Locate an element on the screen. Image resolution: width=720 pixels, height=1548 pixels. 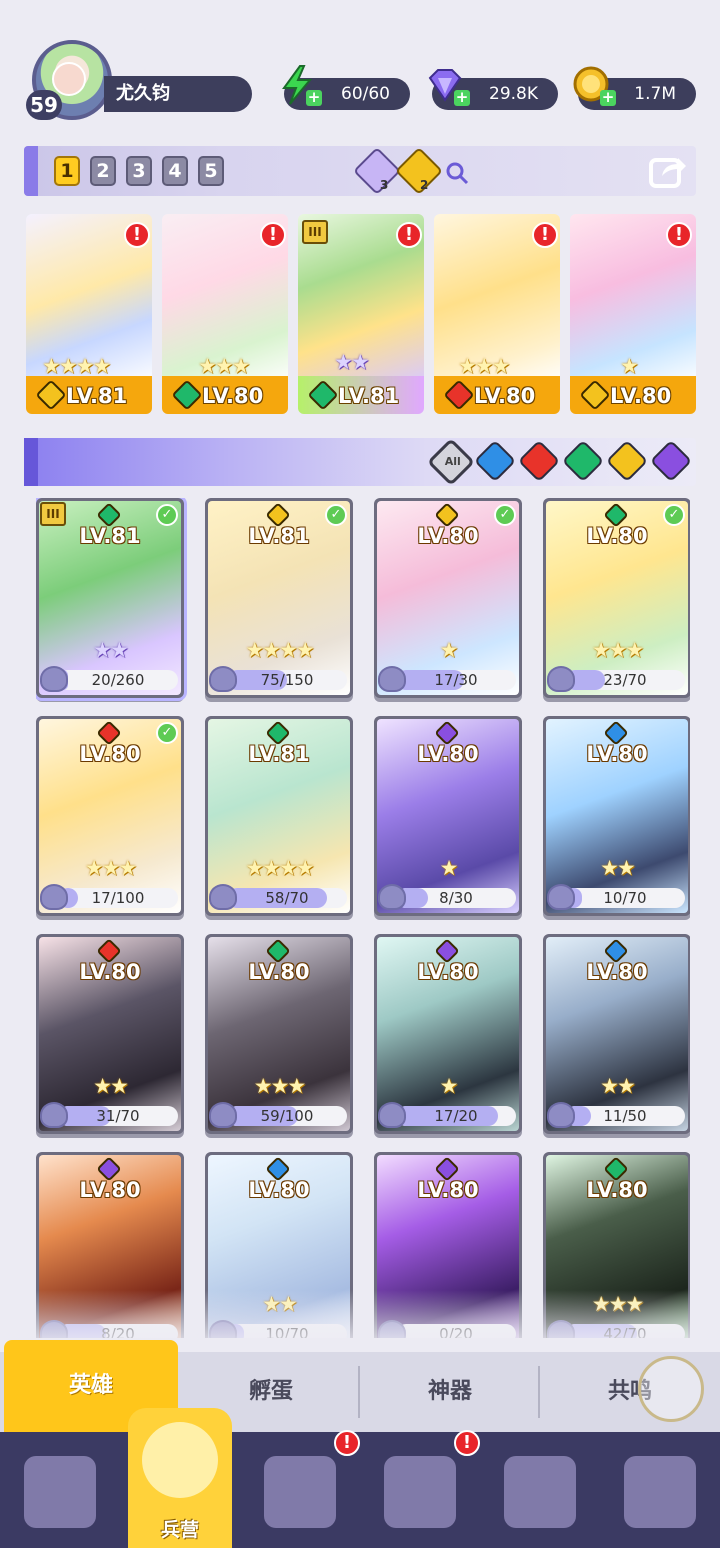
hero-card: LV.80 ✓ ★★★ 17/100 is located at coordinates (110, 816).